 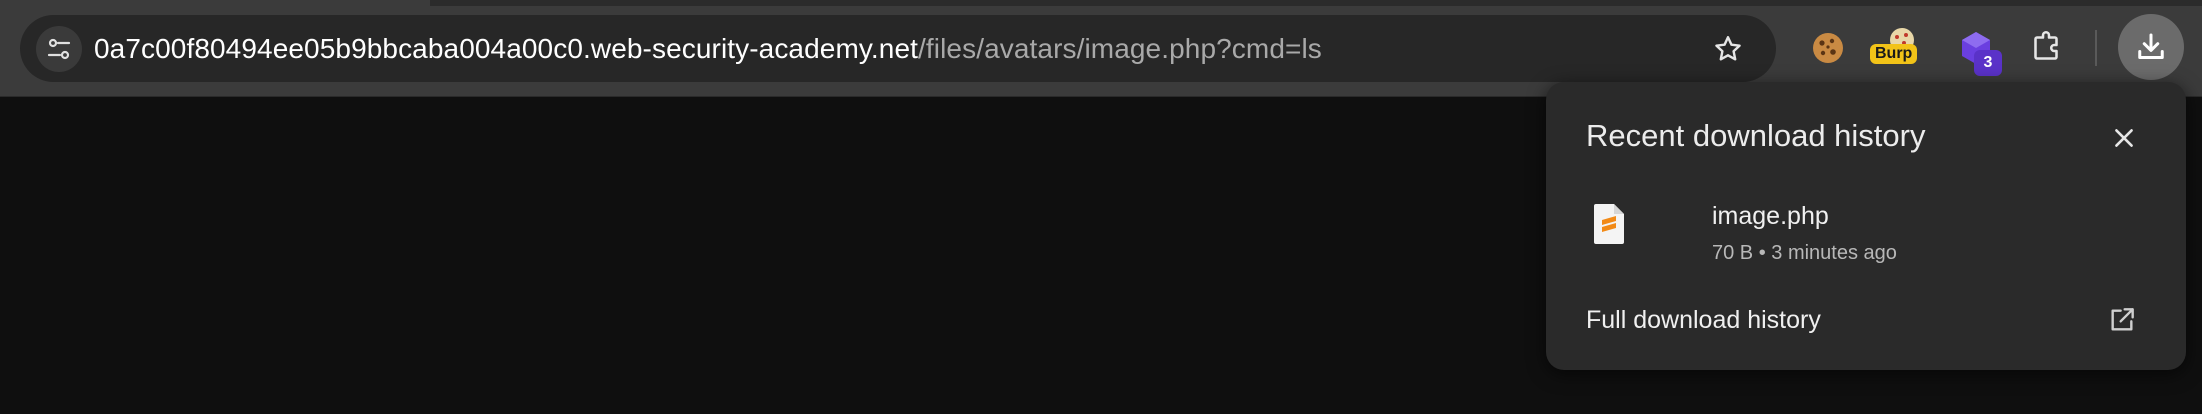 I want to click on extensions-menu, so click(x=2046, y=48).